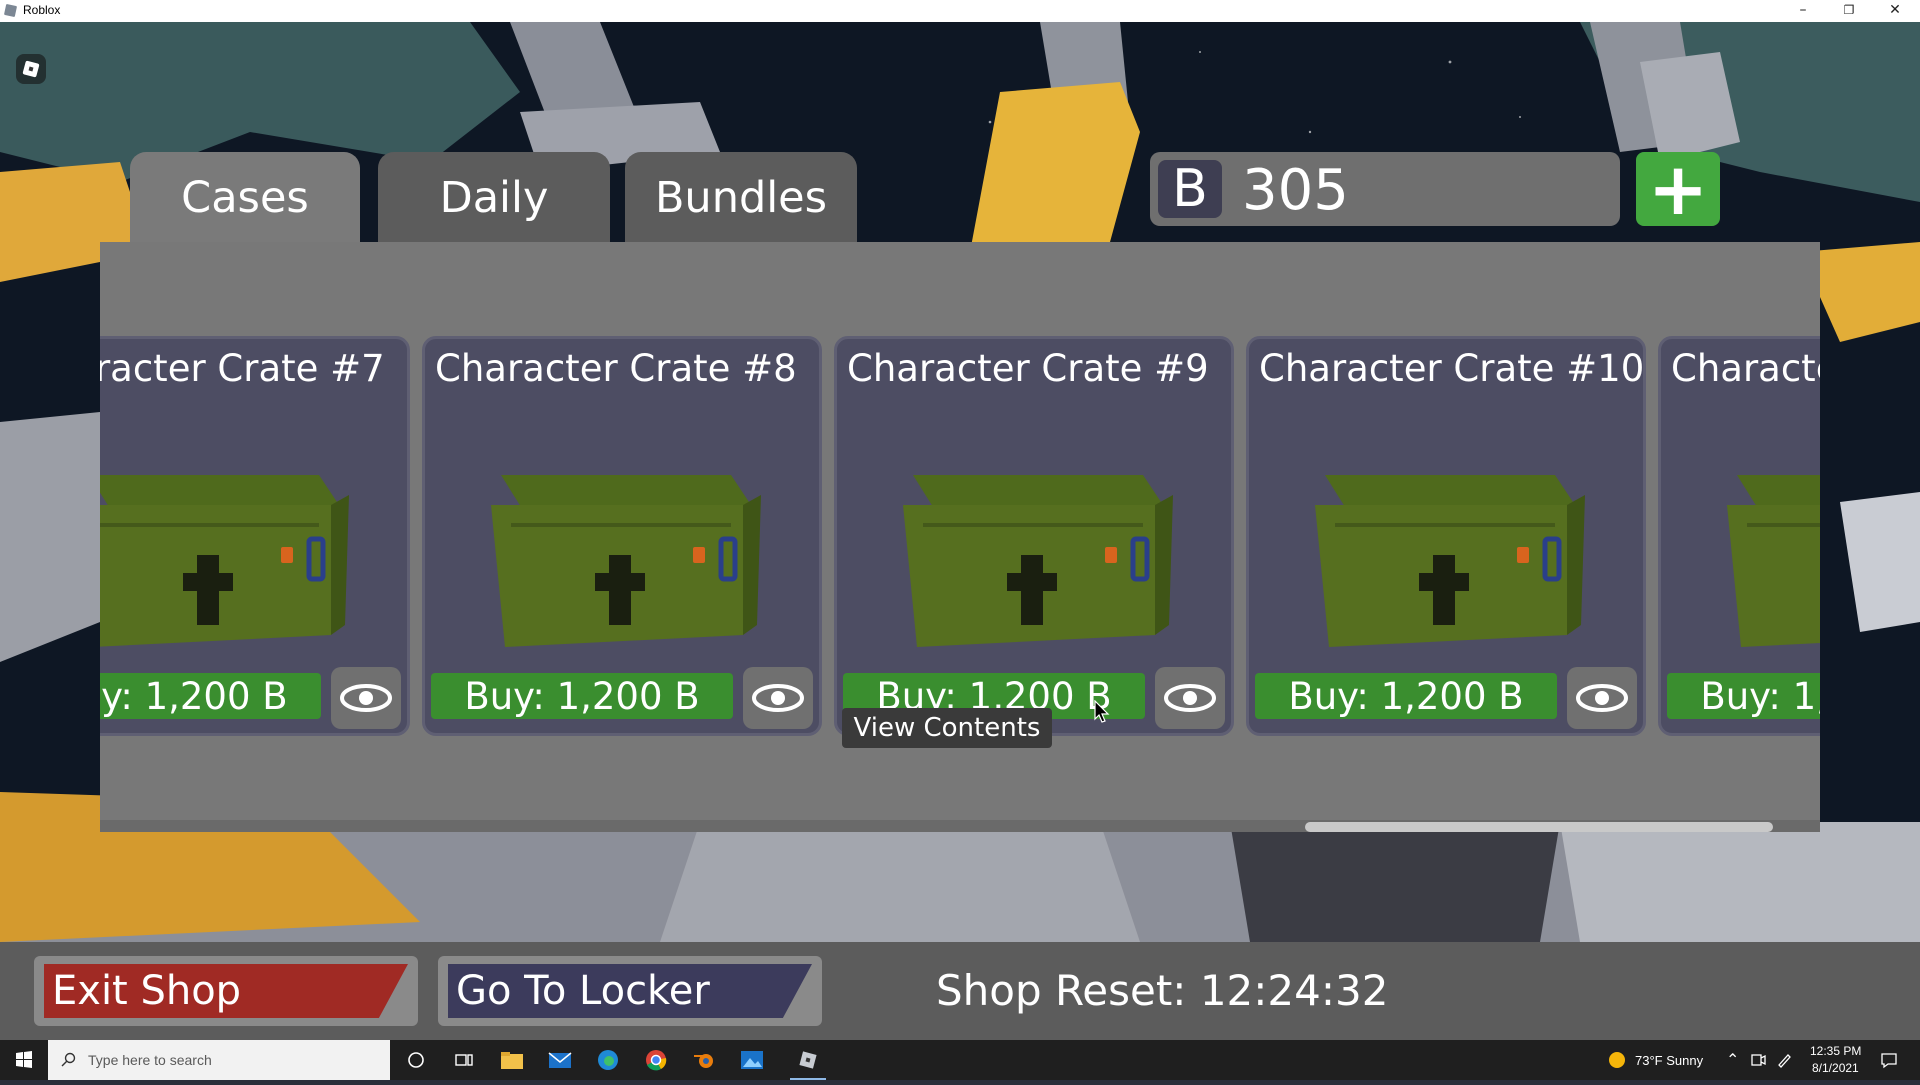 Image resolution: width=1920 pixels, height=1085 pixels. I want to click on clock-date: 8/1/2021, so click(1835, 1068).